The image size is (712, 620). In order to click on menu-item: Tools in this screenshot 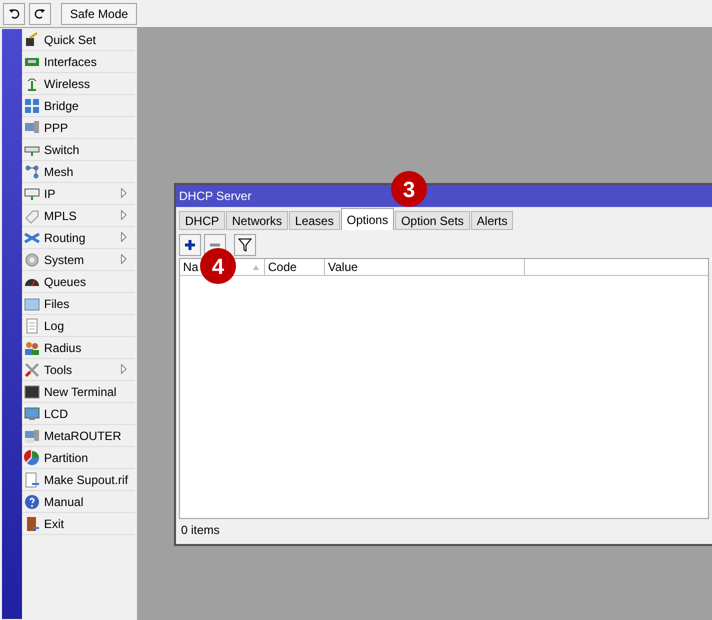, I will do `click(78, 370)`.